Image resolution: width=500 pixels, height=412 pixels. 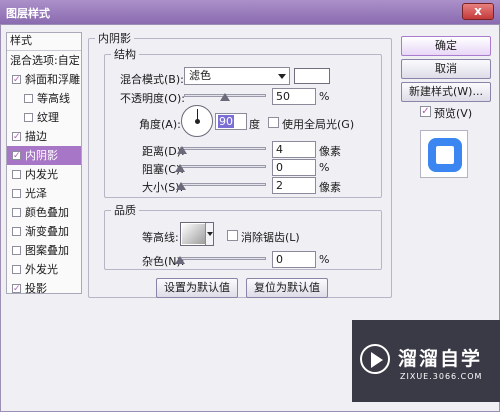 What do you see at coordinates (114, 38) in the screenshot?
I see `panel-title: 内阴影` at bounding box center [114, 38].